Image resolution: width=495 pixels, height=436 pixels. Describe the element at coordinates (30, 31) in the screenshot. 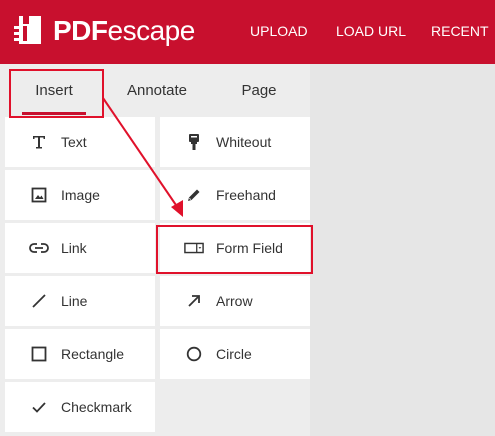

I see `pdfescape-logo-icon` at that location.